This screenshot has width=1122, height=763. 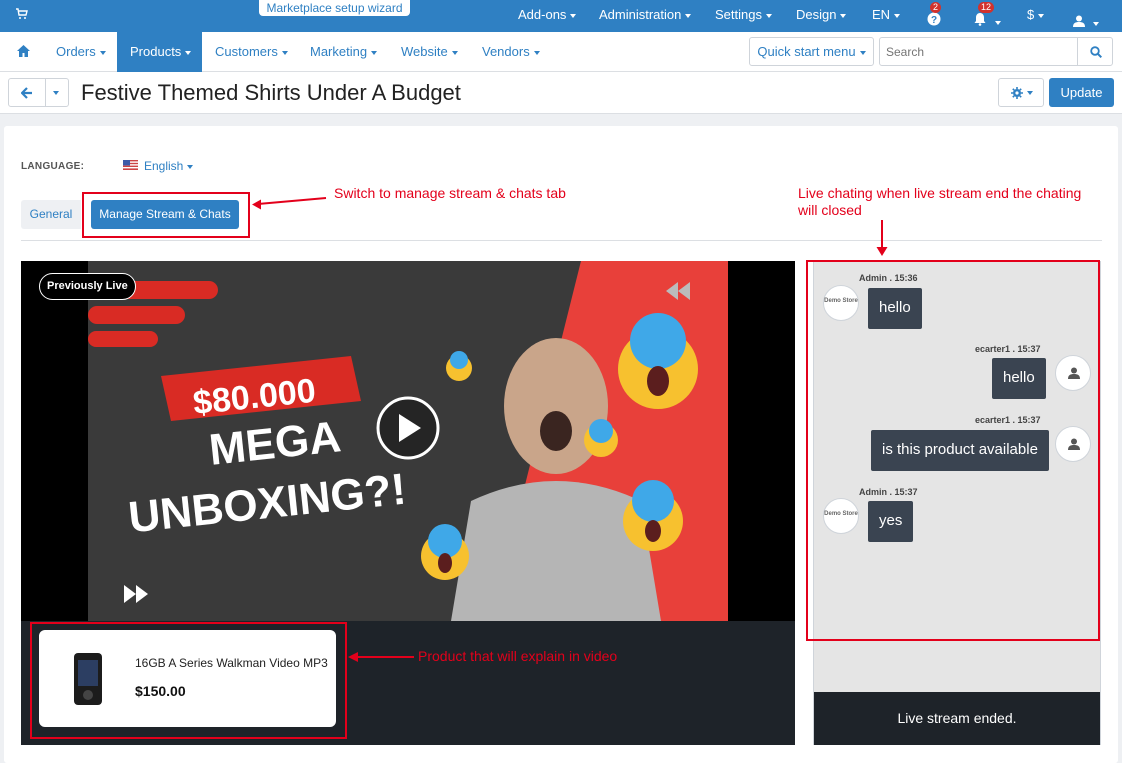 What do you see at coordinates (640, 14) in the screenshot?
I see `administration-menu-label: Administration` at bounding box center [640, 14].